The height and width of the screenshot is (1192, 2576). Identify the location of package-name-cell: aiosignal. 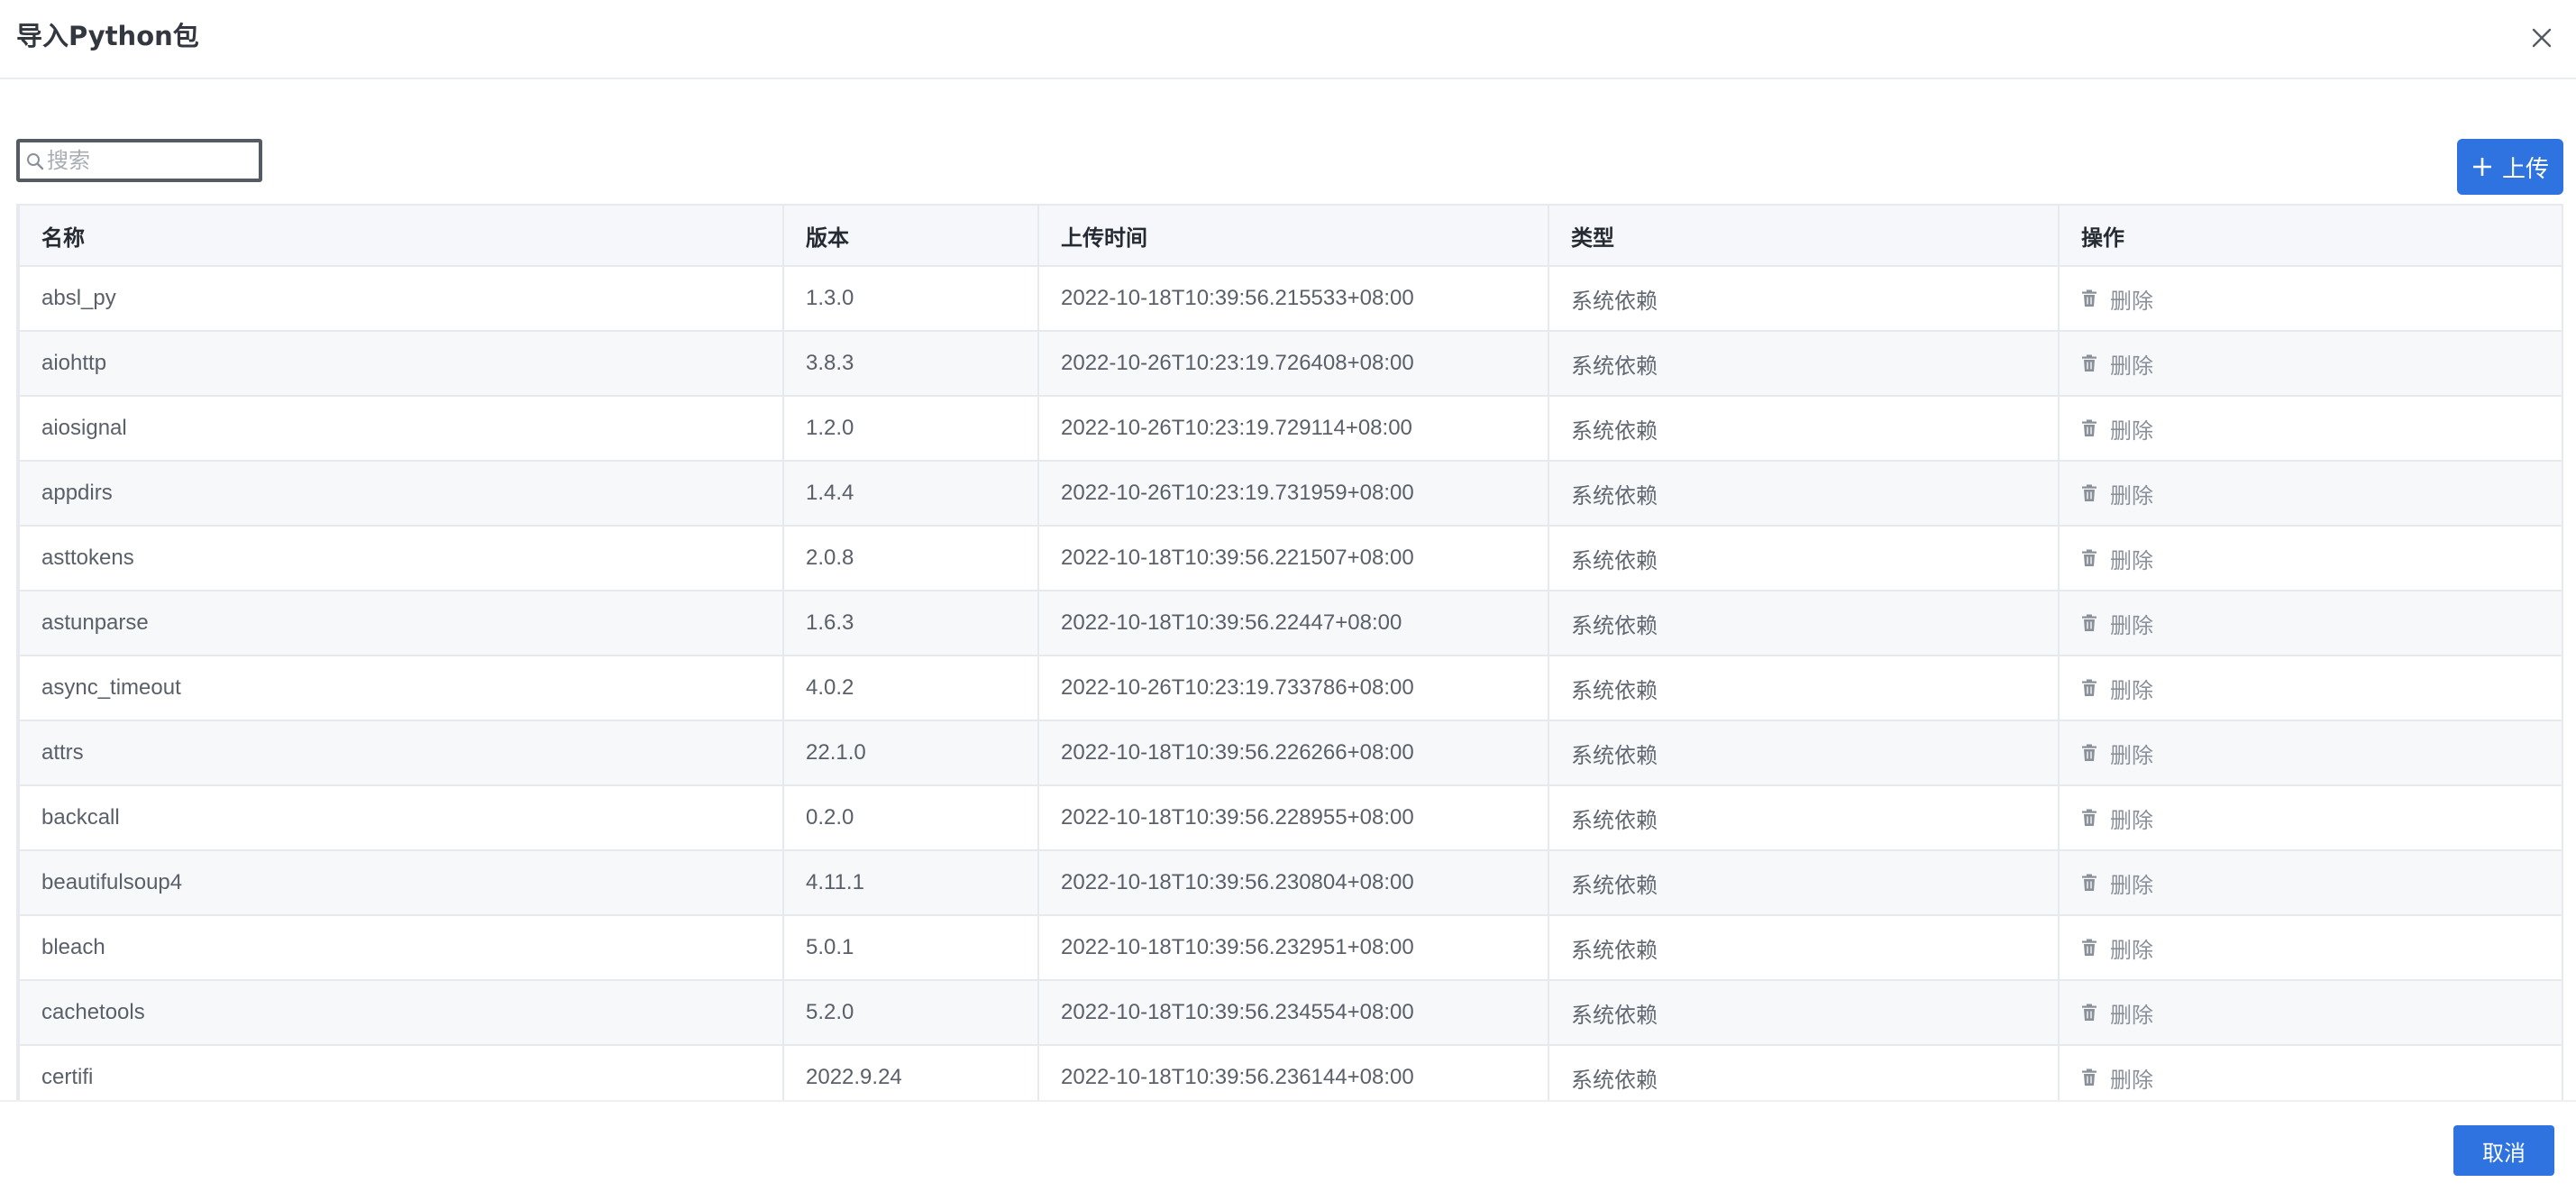
(401, 429).